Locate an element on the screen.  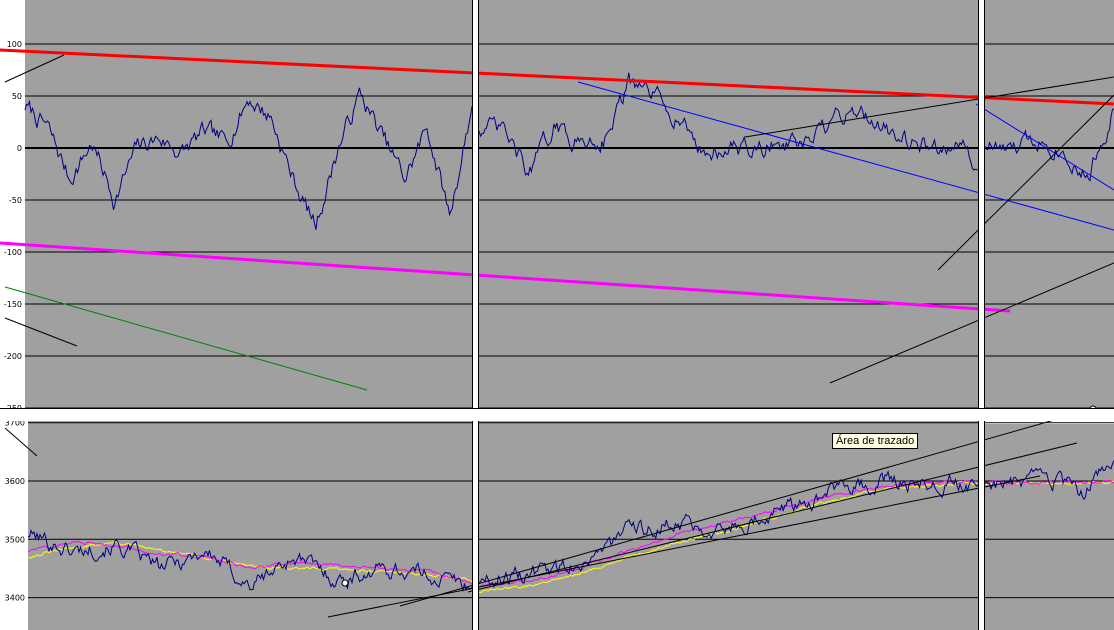
y-tick-label: 3400 is located at coordinates (15, 598).